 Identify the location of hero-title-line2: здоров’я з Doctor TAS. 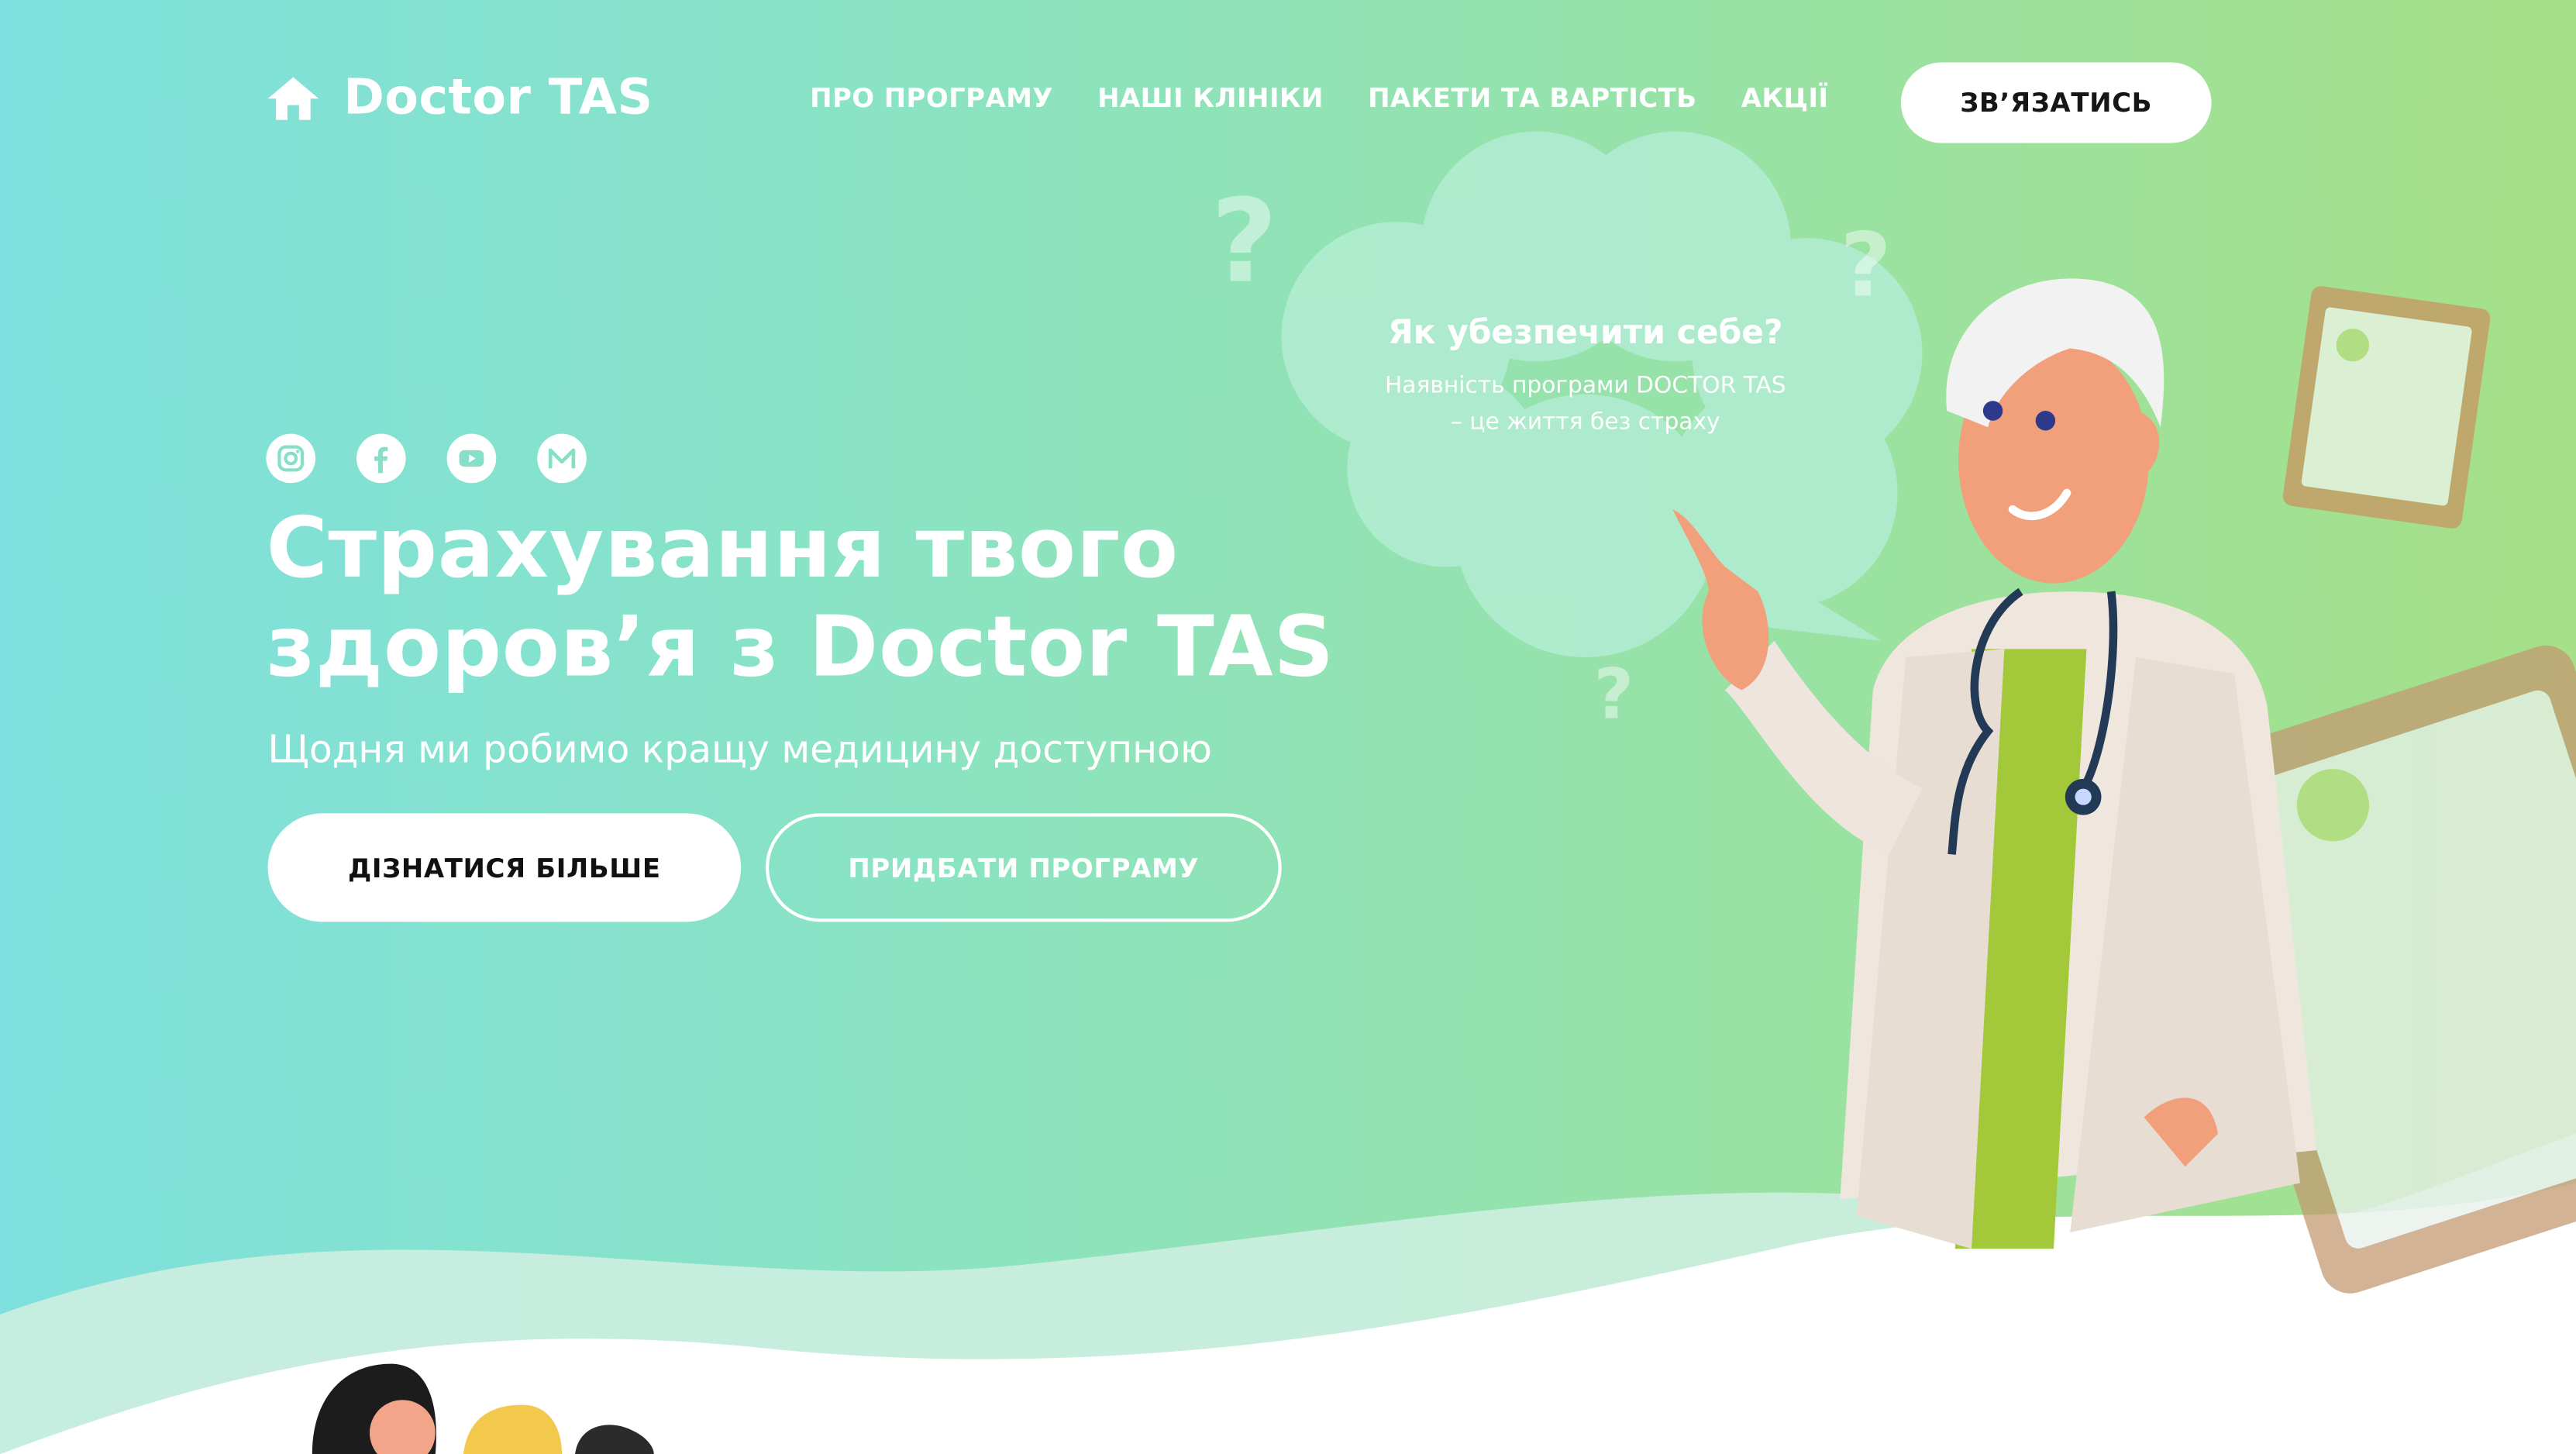
(800, 648).